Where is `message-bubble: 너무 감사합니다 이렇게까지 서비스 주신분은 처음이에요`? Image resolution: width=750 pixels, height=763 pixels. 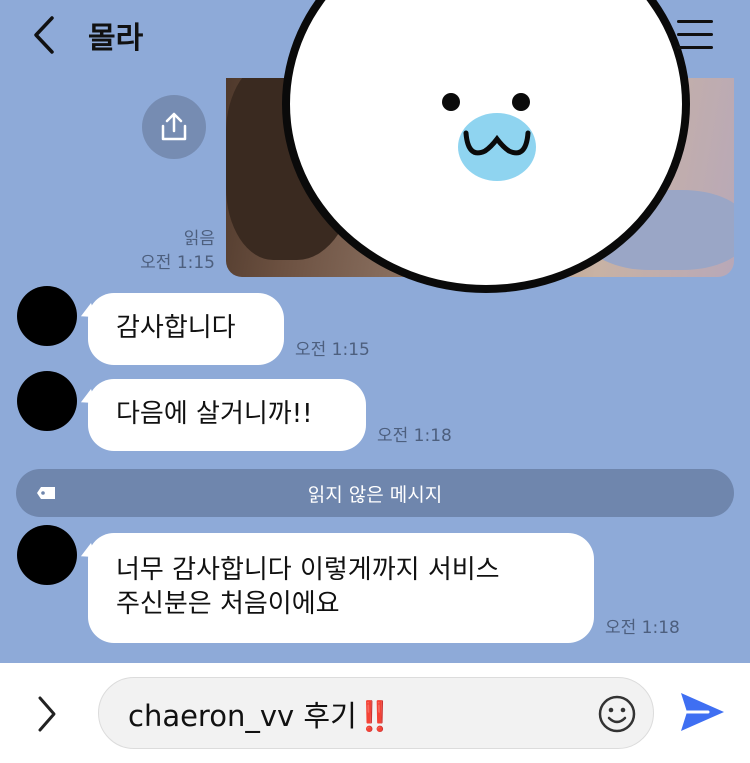 message-bubble: 너무 감사합니다 이렇게까지 서비스 주신분은 처음이에요 is located at coordinates (341, 588).